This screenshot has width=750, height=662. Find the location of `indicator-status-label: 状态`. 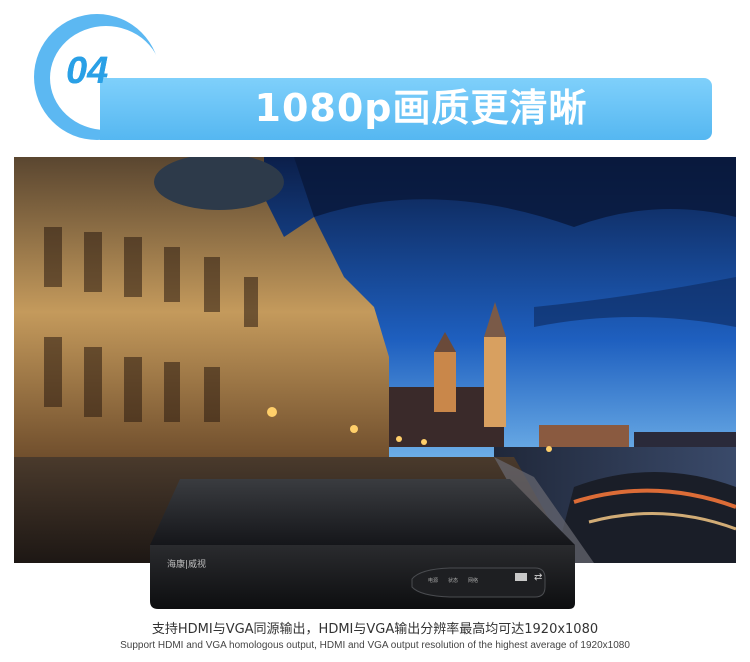

indicator-status-label: 状态 is located at coordinates (453, 581).